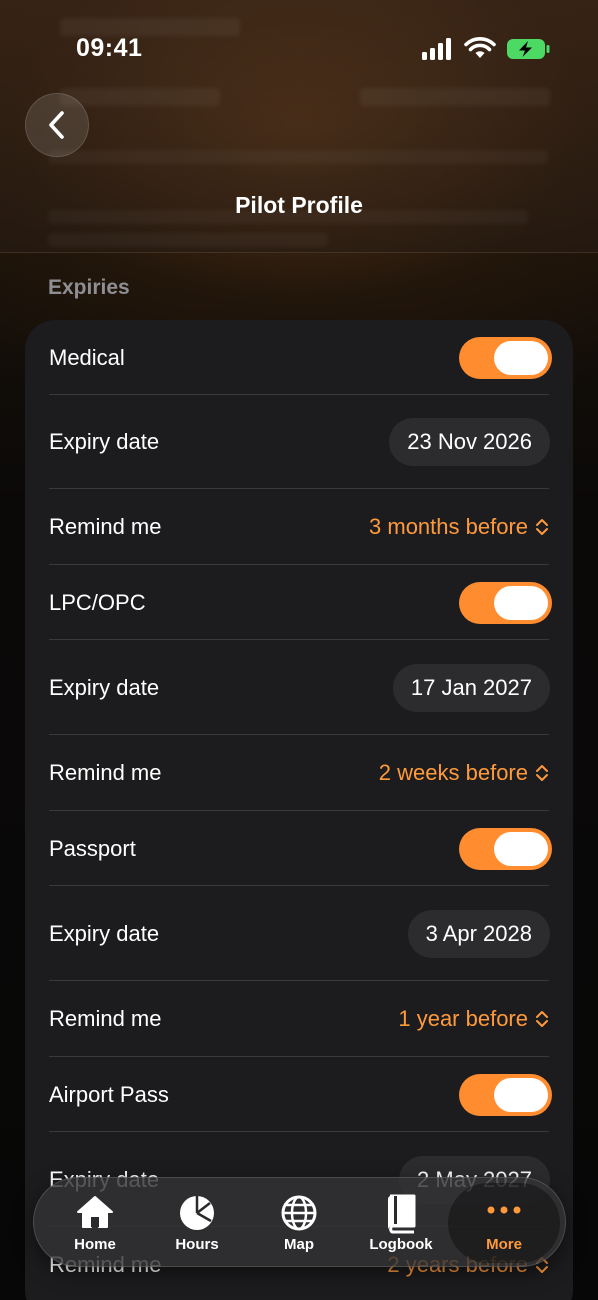 This screenshot has height=1300, width=598. Describe the element at coordinates (463, 1018) in the screenshot. I see `remind-value: 1 year before` at that location.